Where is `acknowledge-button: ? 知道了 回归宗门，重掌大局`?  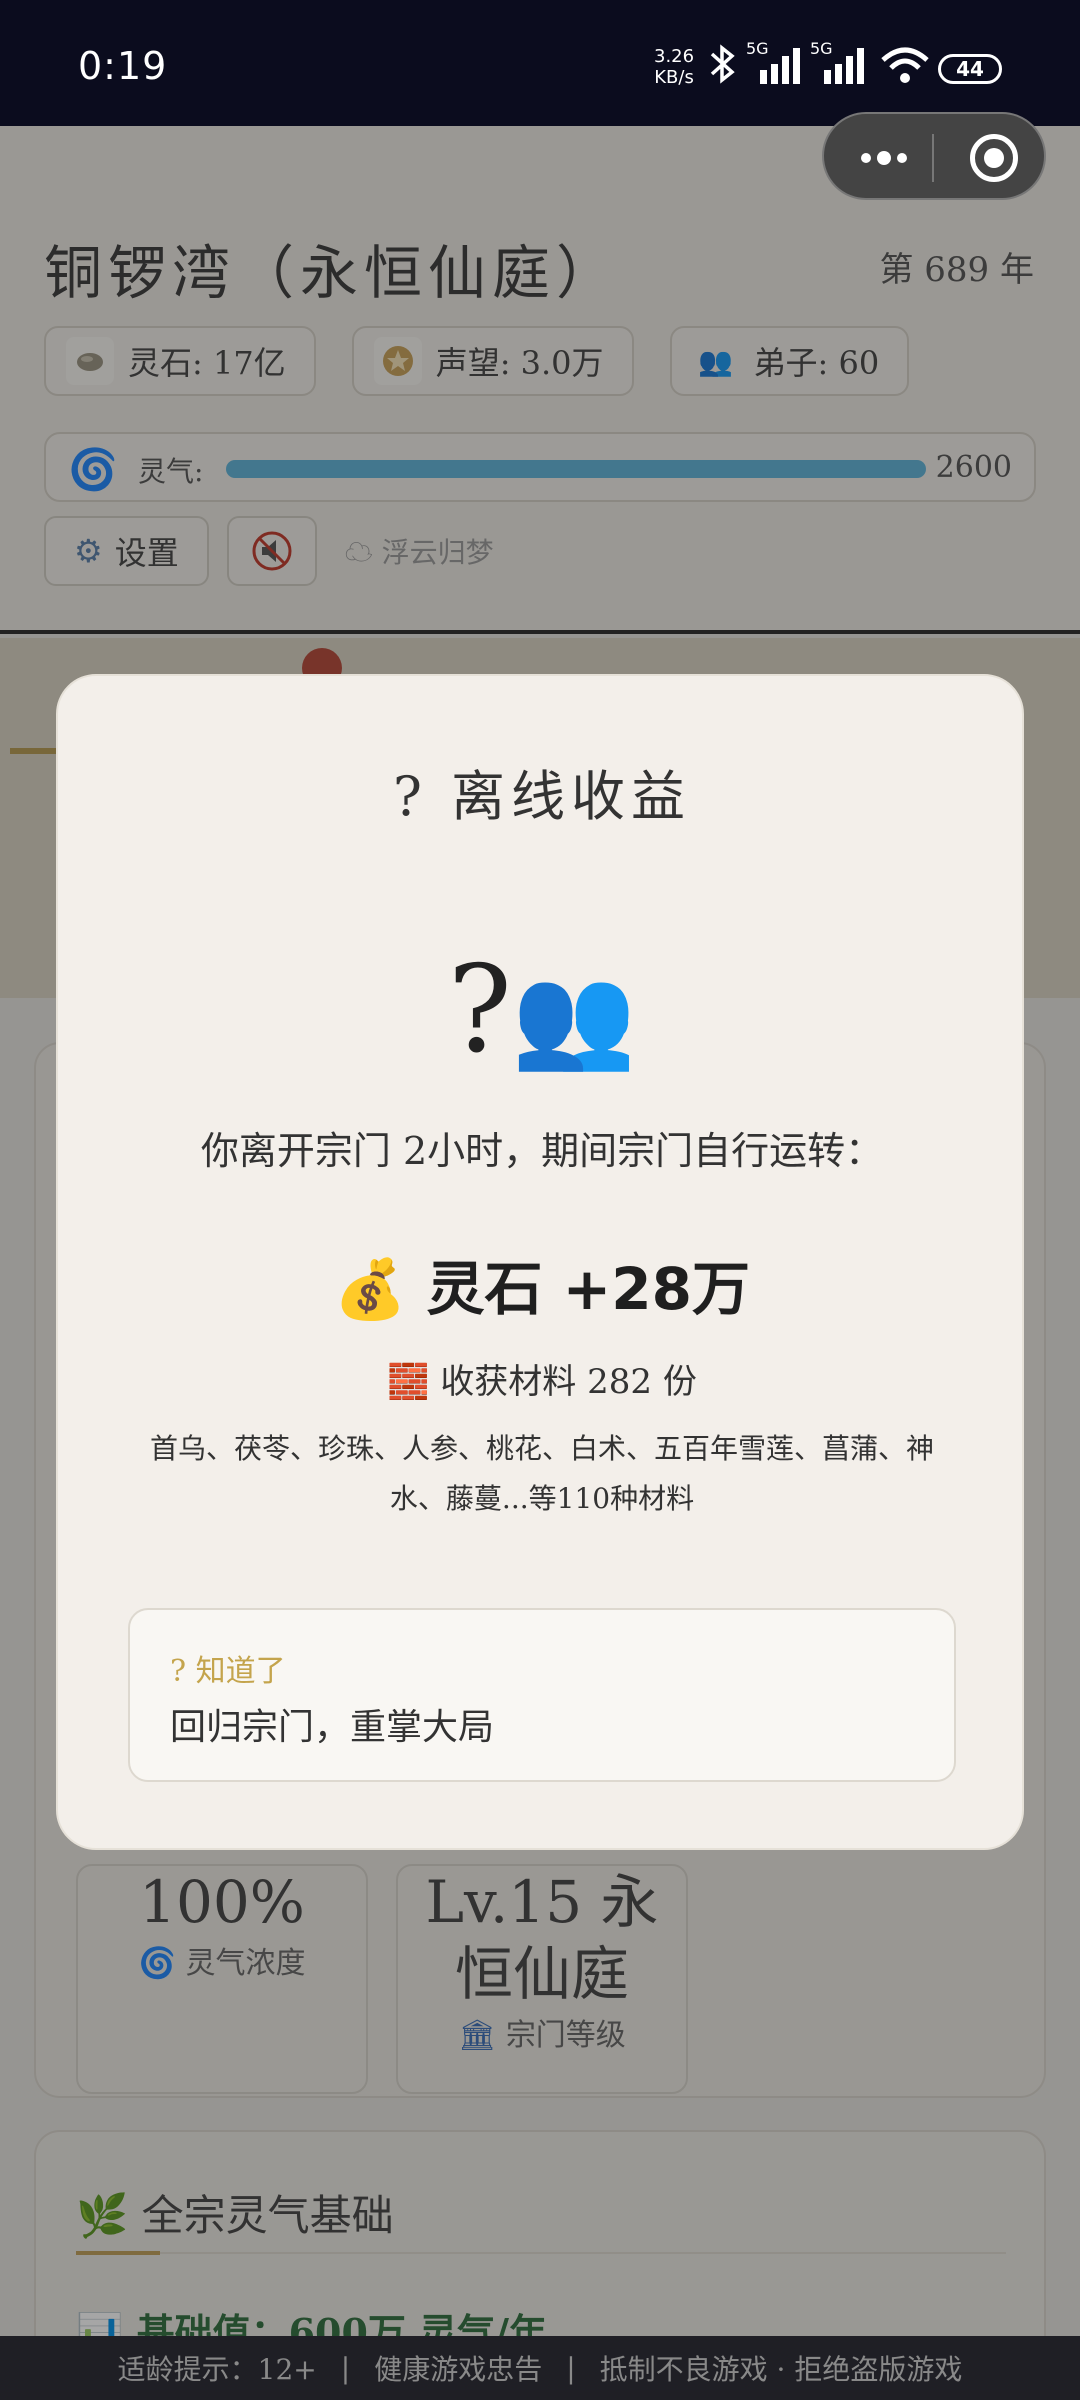
acknowledge-button: ? 知道了 回归宗门，重掌大局 is located at coordinates (542, 1695).